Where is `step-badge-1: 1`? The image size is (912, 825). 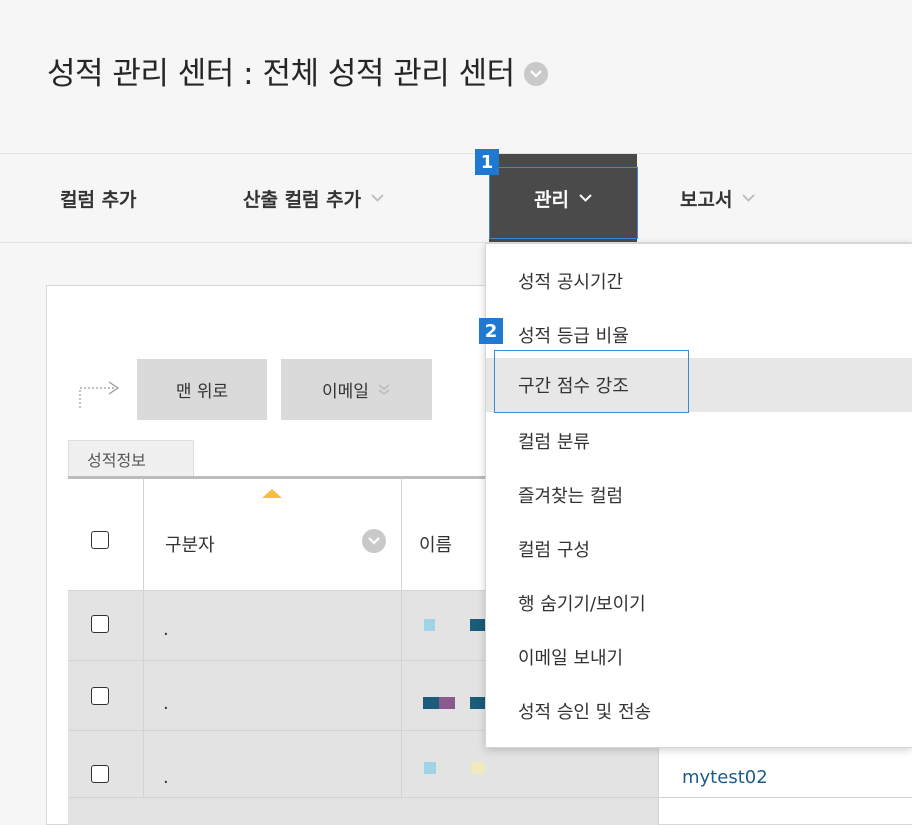
step-badge-1: 1 is located at coordinates (487, 162).